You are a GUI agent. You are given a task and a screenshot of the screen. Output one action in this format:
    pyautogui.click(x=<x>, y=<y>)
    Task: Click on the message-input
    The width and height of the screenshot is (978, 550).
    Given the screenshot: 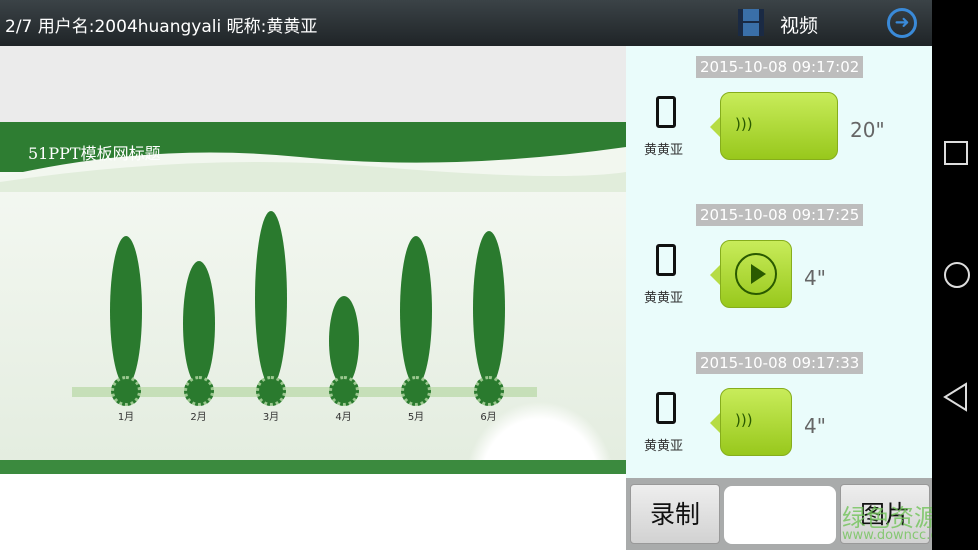 What is the action you would take?
    pyautogui.click(x=780, y=515)
    